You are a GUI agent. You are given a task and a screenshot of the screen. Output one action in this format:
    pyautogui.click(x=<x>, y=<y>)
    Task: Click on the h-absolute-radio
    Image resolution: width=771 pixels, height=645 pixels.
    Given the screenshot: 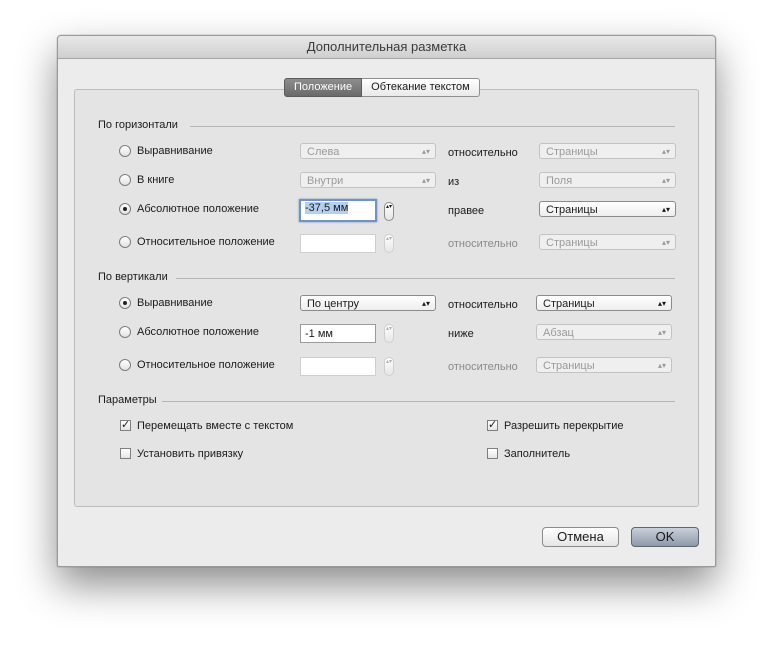 What is the action you would take?
    pyautogui.click(x=125, y=209)
    